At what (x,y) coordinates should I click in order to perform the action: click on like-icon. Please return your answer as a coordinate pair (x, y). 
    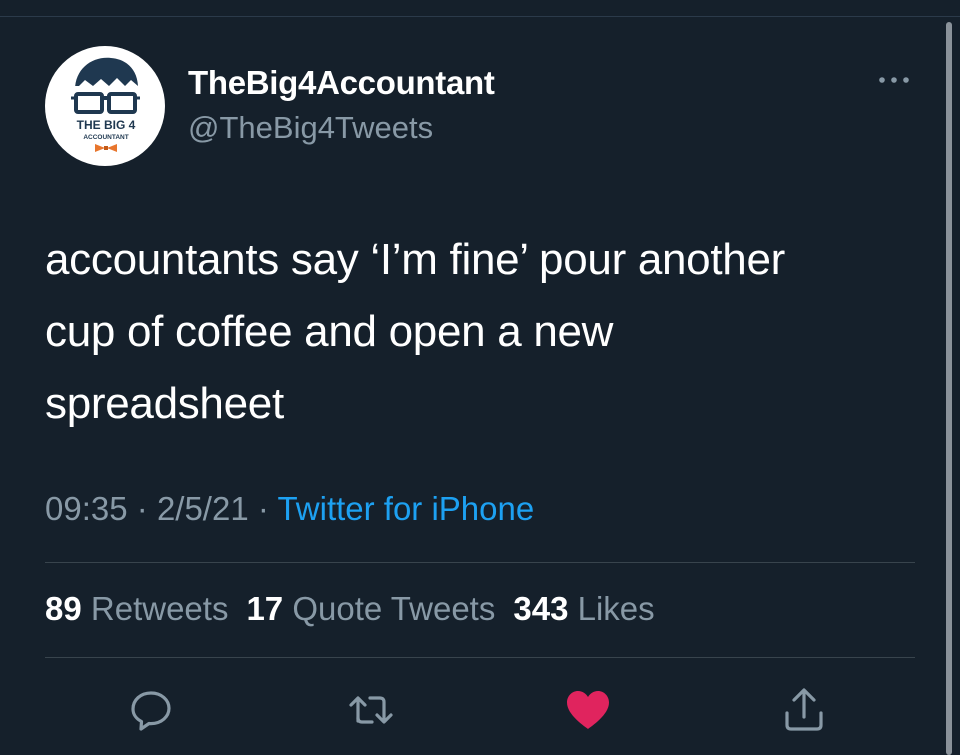
    Looking at the image, I should click on (588, 710).